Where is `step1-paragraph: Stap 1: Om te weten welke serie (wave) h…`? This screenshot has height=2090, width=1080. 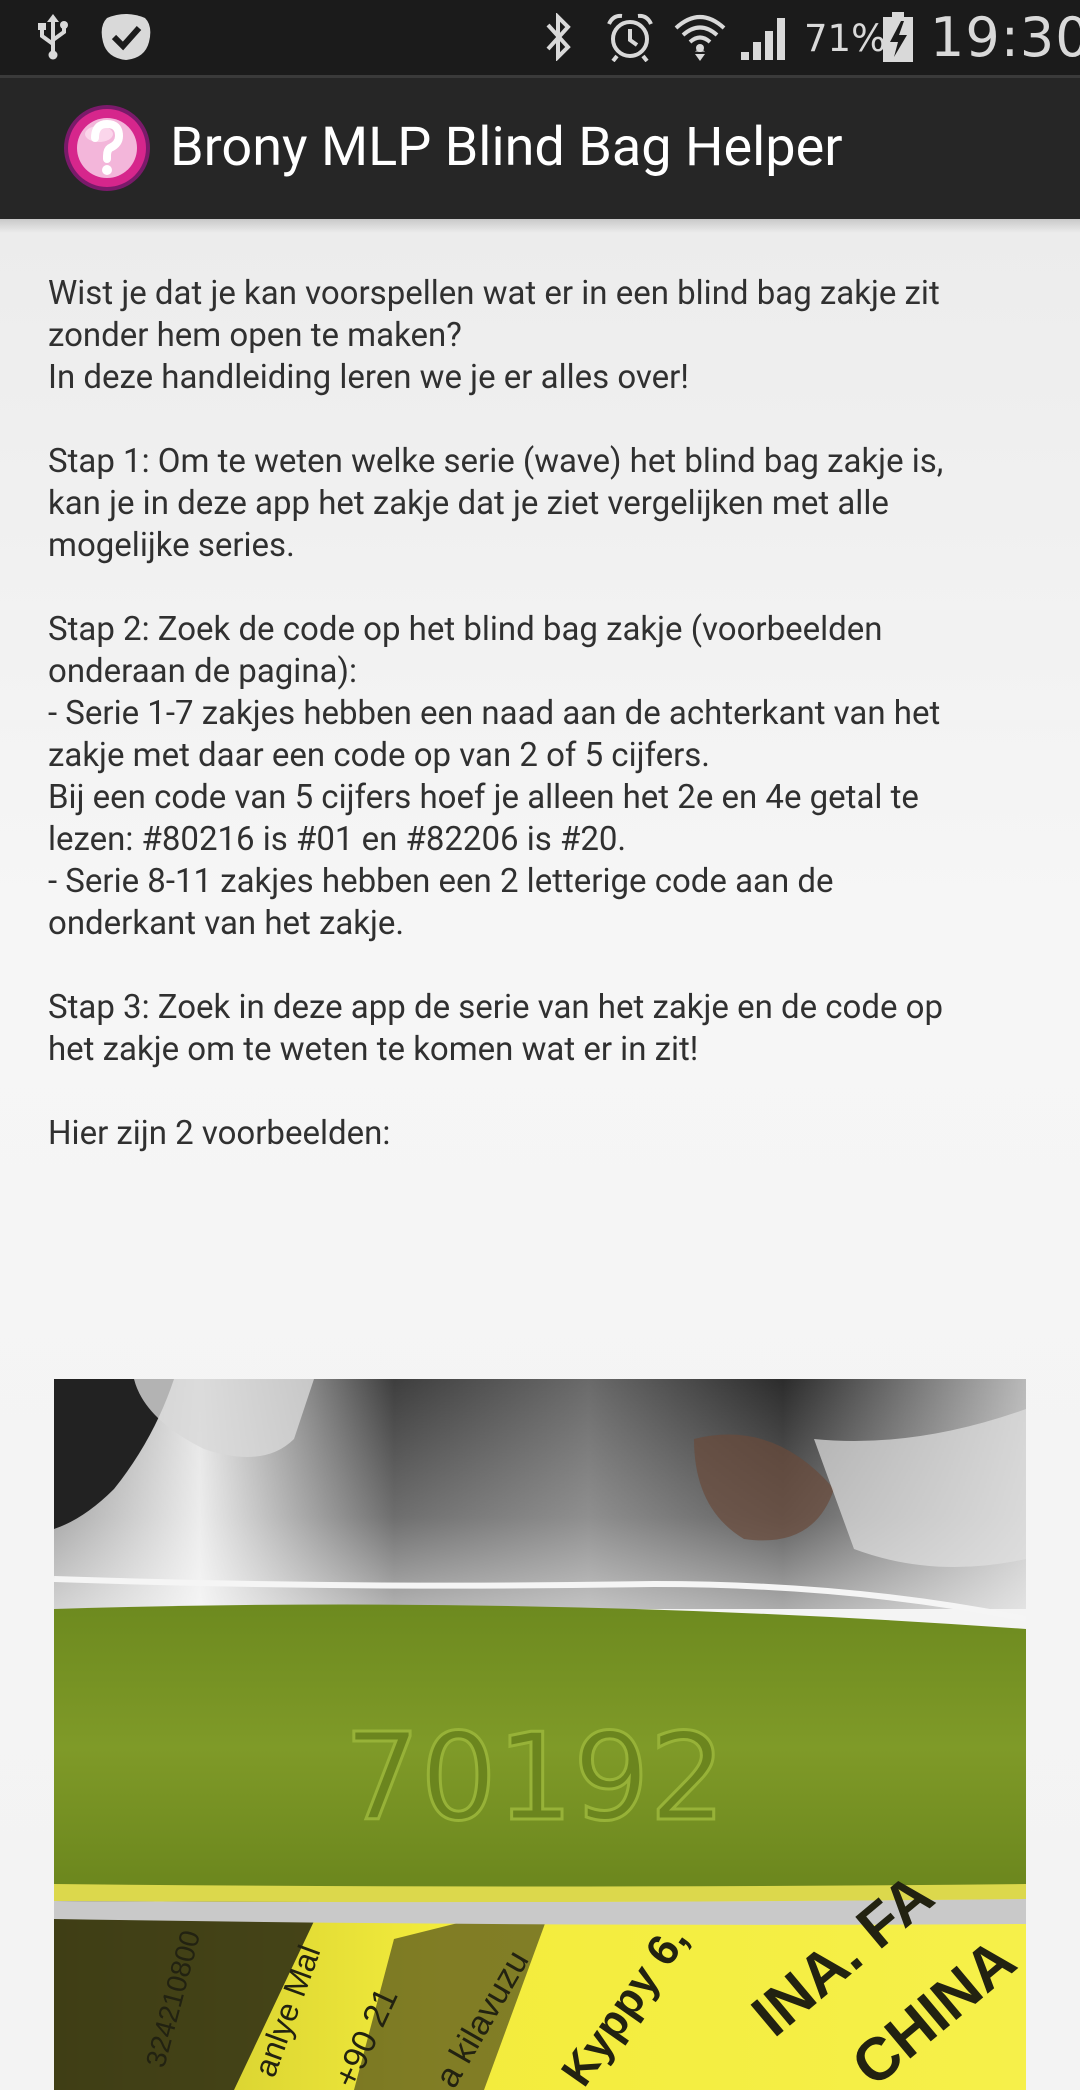
step1-paragraph: Stap 1: Om te weten welke serie (wave) h… is located at coordinates (548, 504).